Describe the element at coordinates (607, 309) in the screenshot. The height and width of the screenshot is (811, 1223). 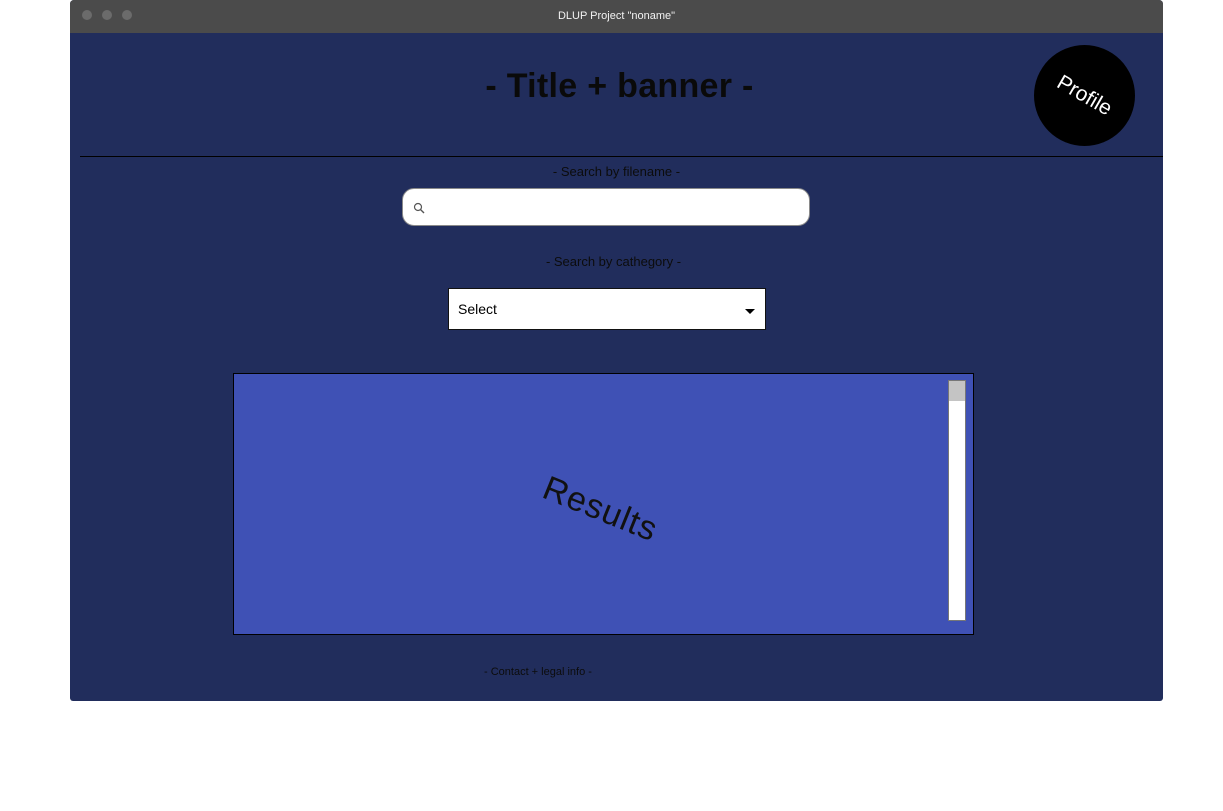
I see `category-select: Select` at that location.